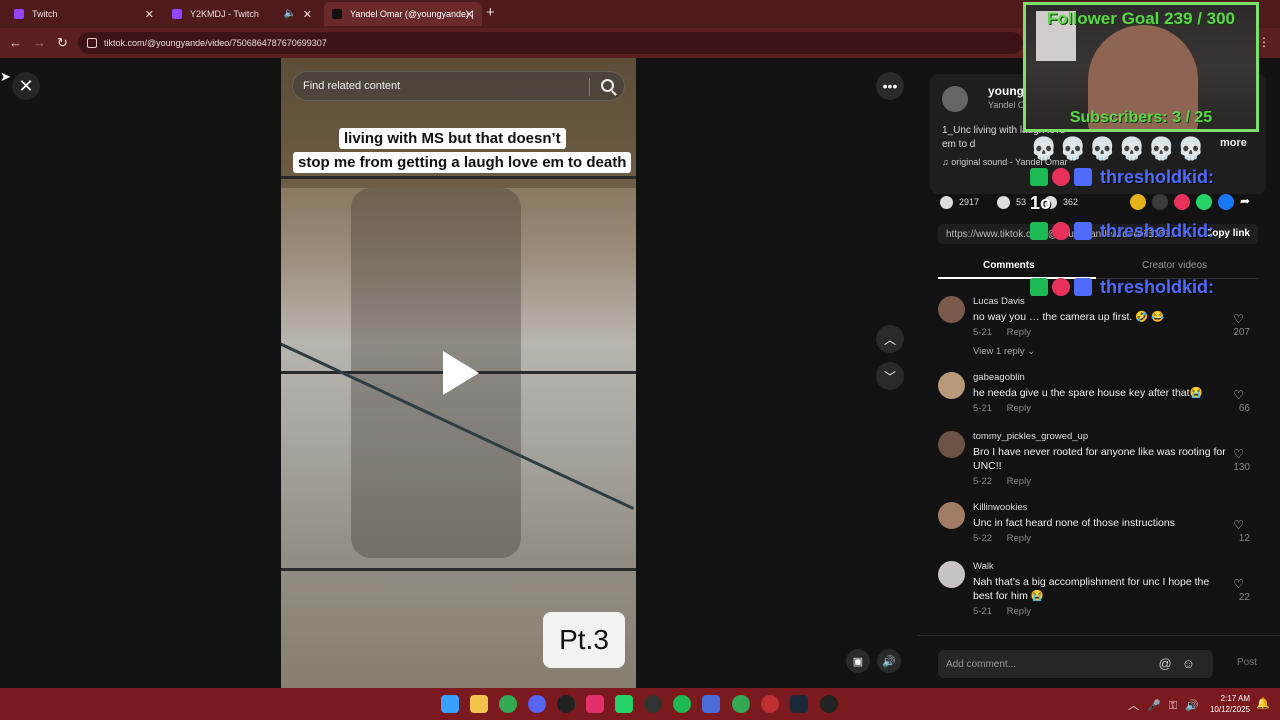 This screenshot has height=720, width=1280. What do you see at coordinates (92, 43) in the screenshot?
I see `site-info-icon` at bounding box center [92, 43].